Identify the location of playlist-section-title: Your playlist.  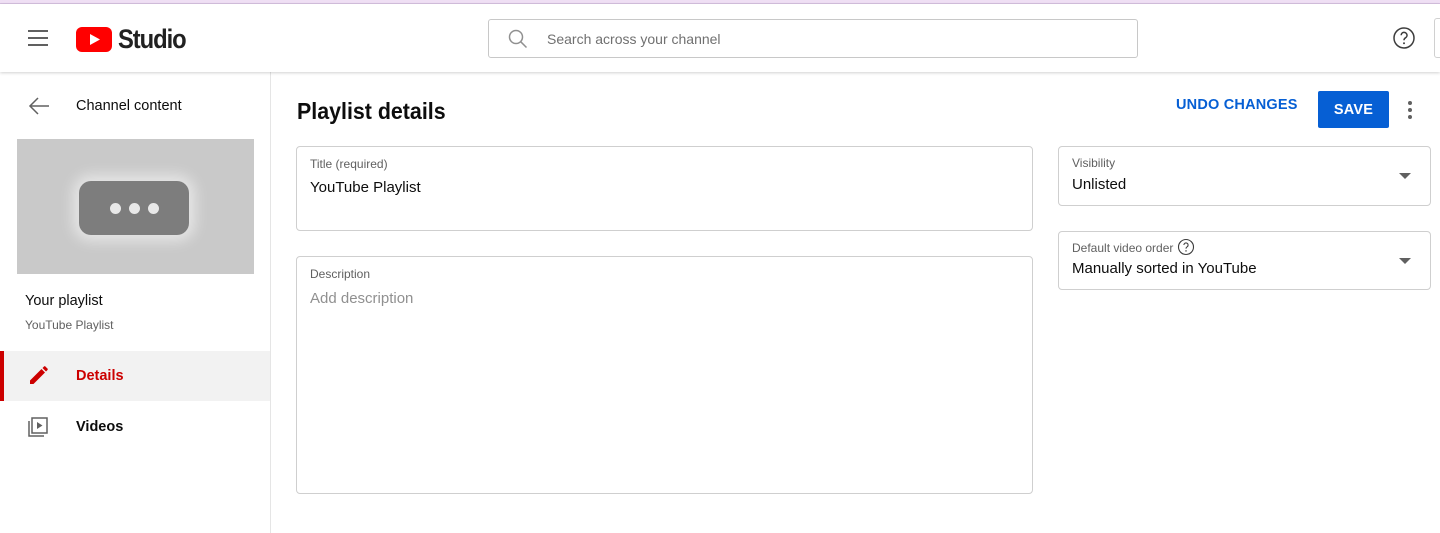
(64, 301).